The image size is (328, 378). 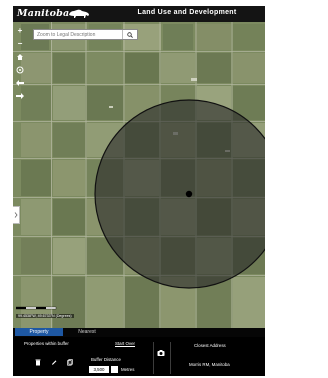 I want to click on legal-description-search, so click(x=85, y=34).